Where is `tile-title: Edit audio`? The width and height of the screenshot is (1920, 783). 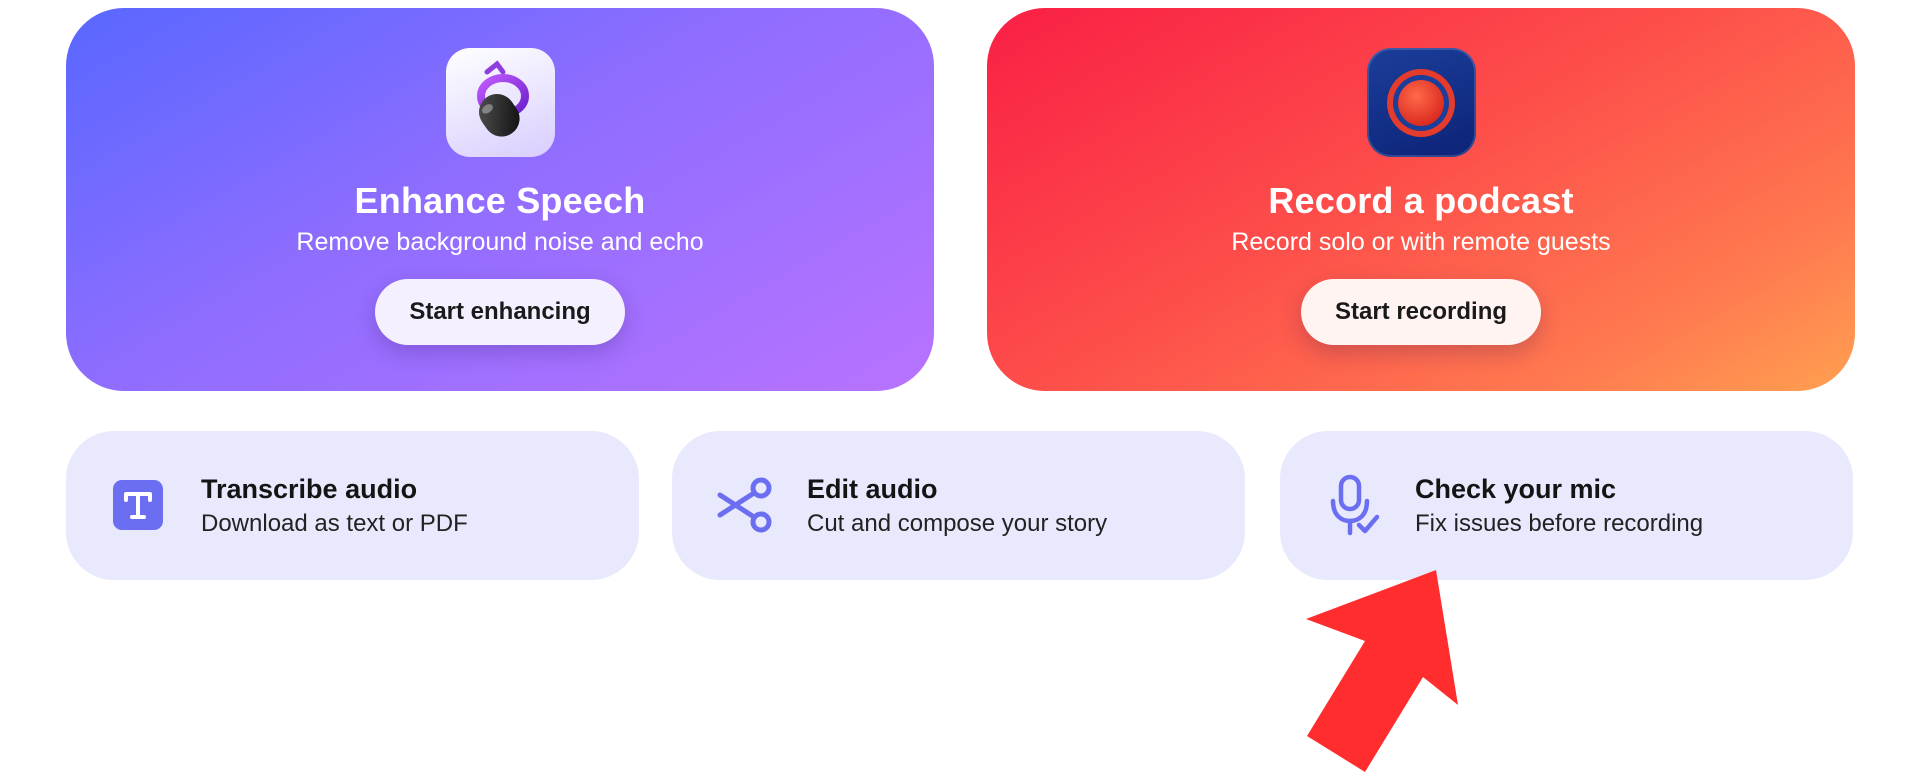
tile-title: Edit audio is located at coordinates (872, 489).